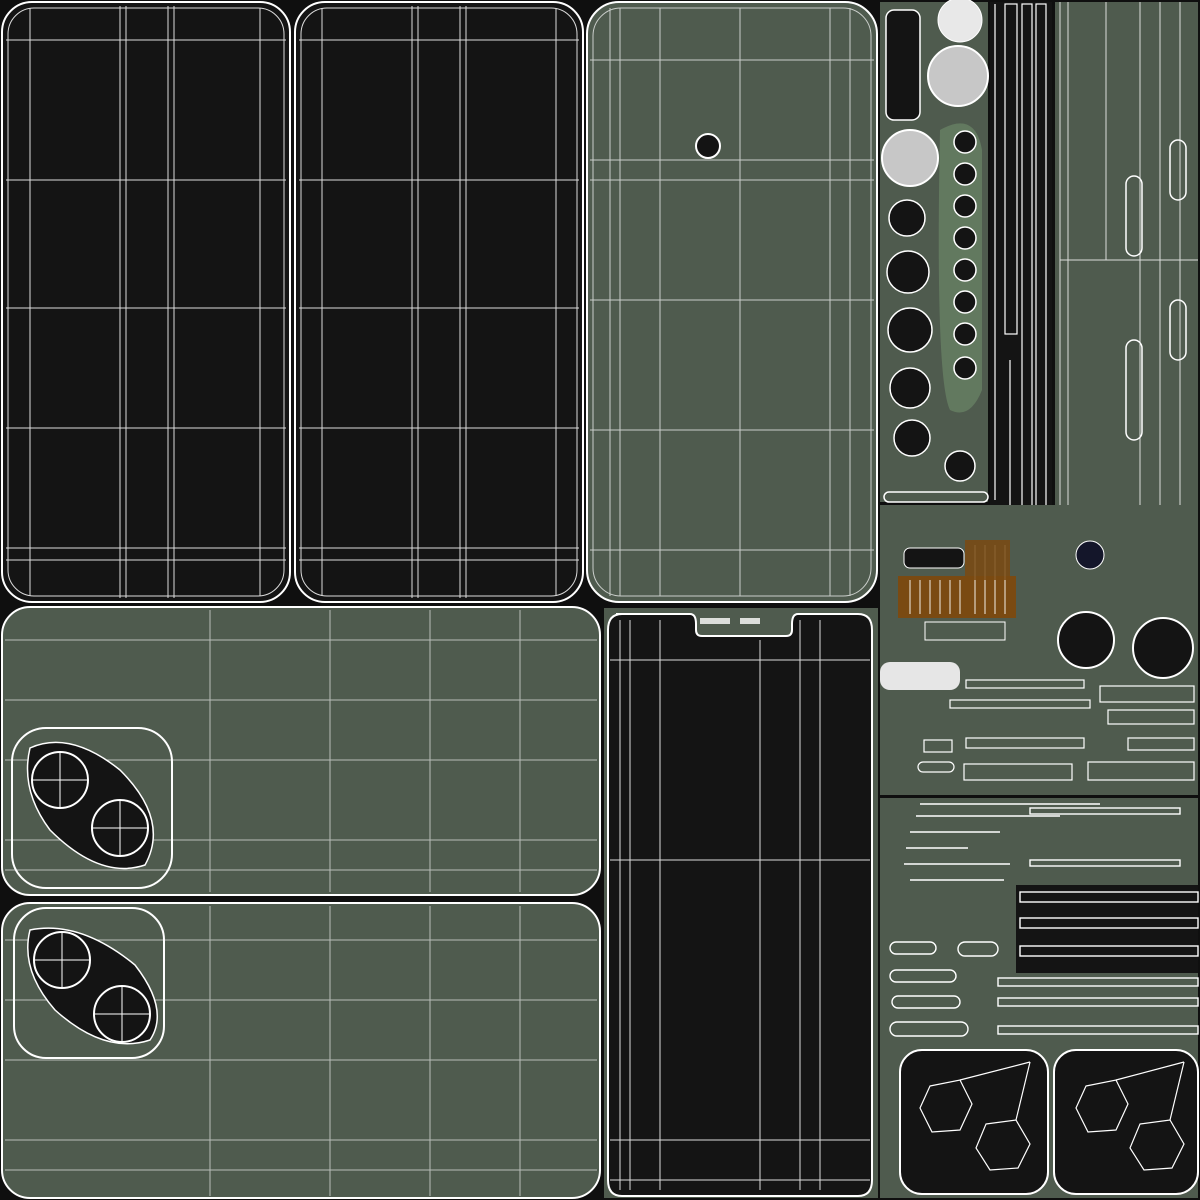  Describe the element at coordinates (732, 302) in the screenshot. I see `screen-panel-green` at that location.